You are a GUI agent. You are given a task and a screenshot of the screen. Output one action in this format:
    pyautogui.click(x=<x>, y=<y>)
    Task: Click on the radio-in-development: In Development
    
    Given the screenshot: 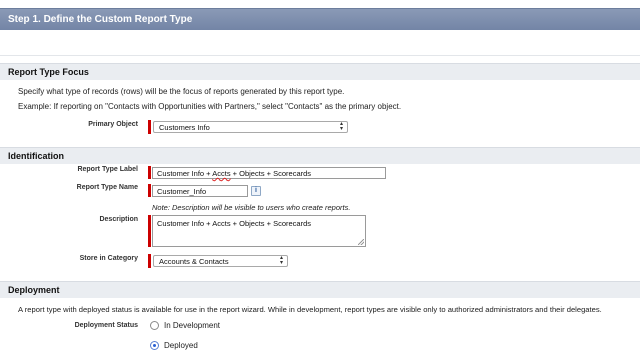 What is the action you would take?
    pyautogui.click(x=185, y=325)
    